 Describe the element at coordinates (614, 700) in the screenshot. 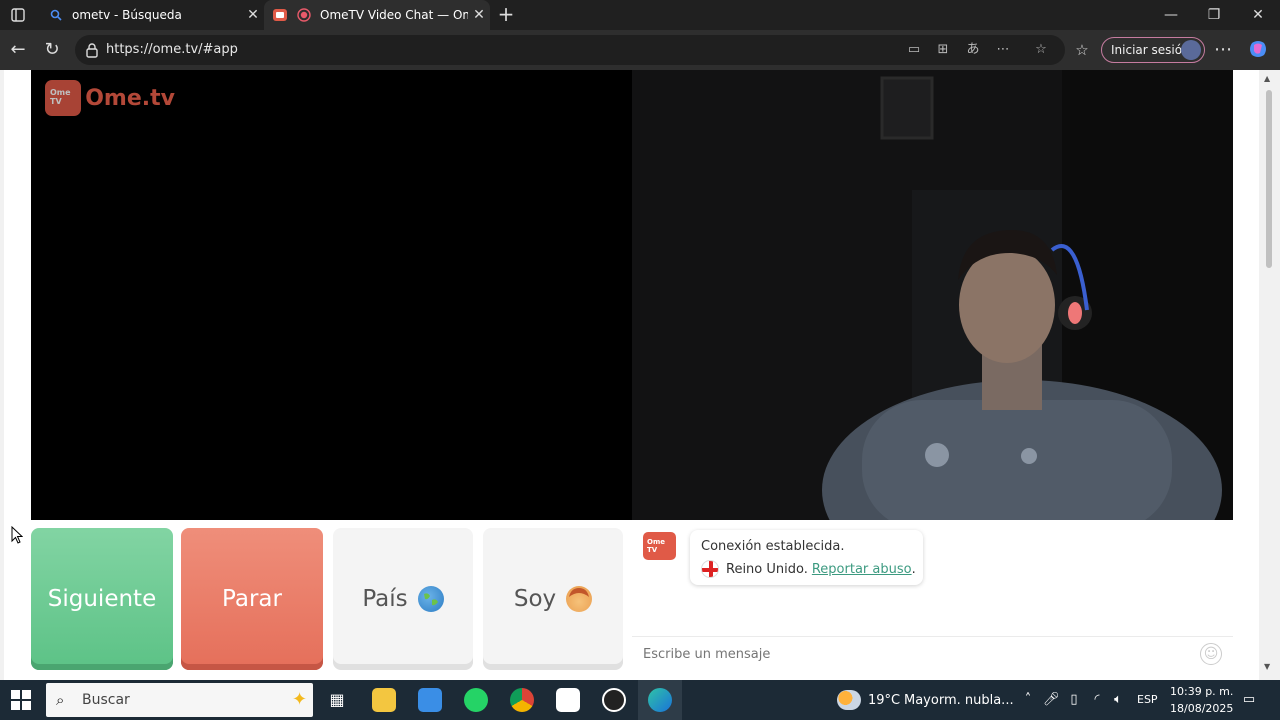

I see `recorder-icon` at that location.